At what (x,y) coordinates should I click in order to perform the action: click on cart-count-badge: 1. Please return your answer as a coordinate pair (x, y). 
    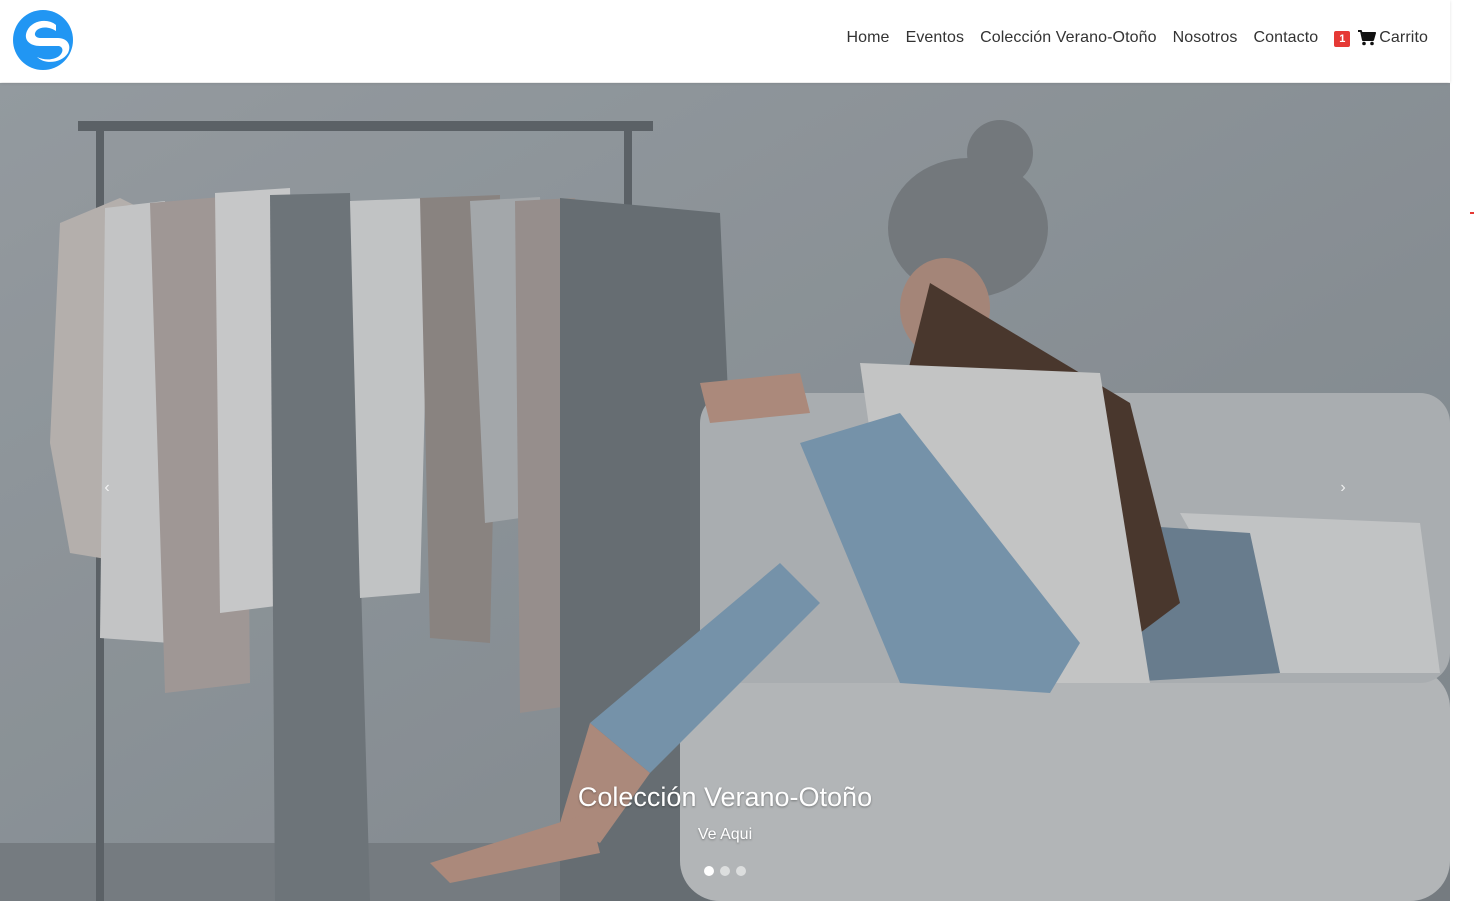
    Looking at the image, I should click on (1342, 39).